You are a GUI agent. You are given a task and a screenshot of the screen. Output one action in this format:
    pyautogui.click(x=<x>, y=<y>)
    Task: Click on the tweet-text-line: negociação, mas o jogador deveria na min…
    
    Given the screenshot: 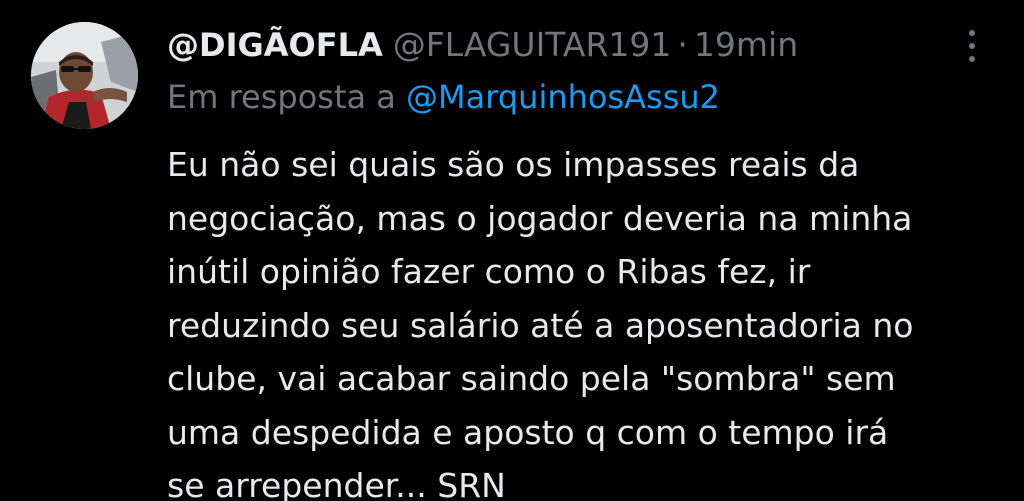 What is the action you would take?
    pyautogui.click(x=540, y=218)
    